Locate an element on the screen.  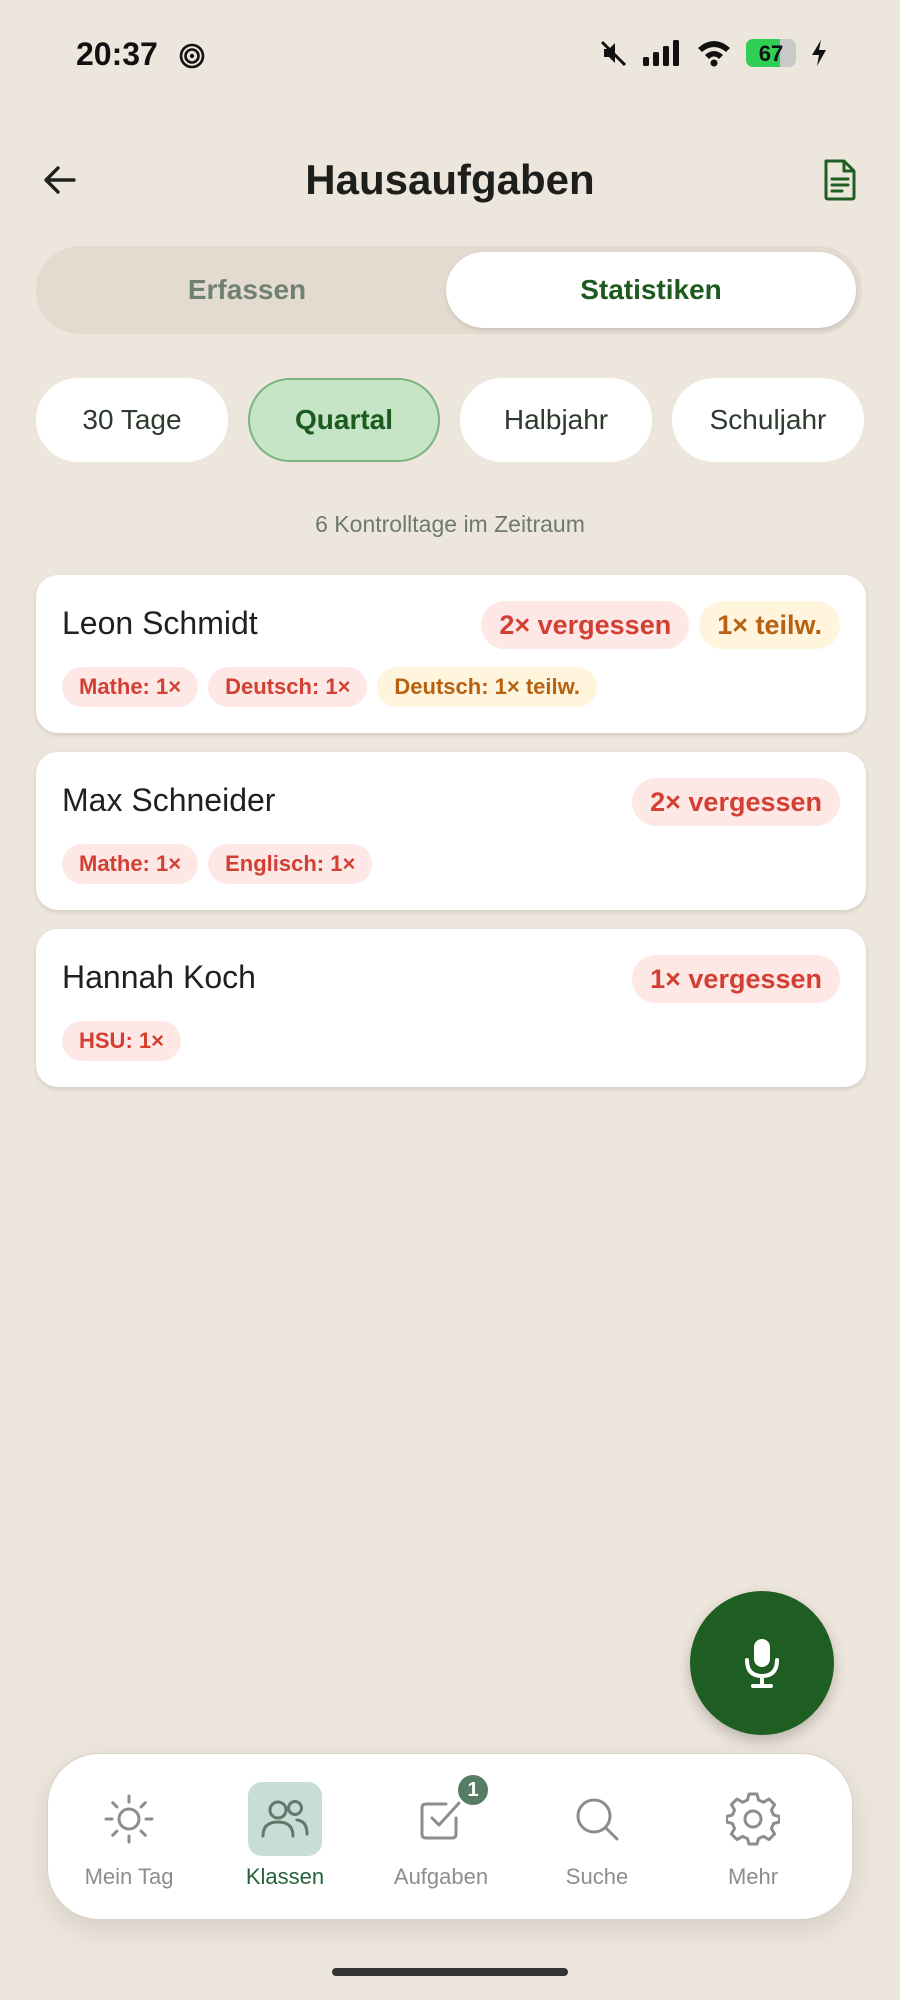
gear-icon is located at coordinates (753, 1819).